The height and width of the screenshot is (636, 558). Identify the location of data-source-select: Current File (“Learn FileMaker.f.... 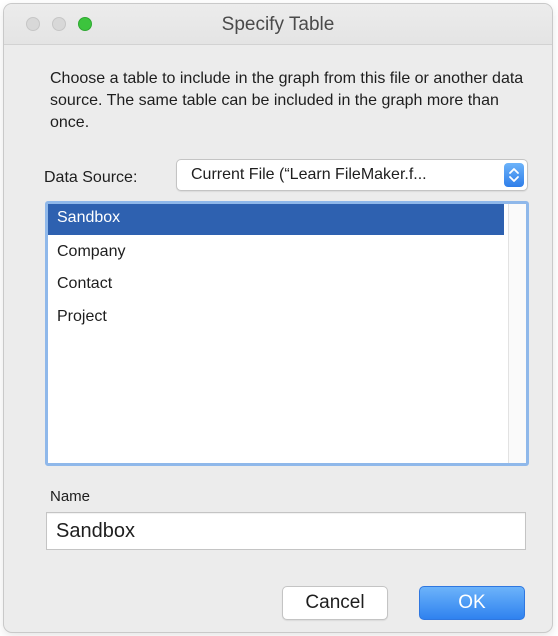
(352, 175).